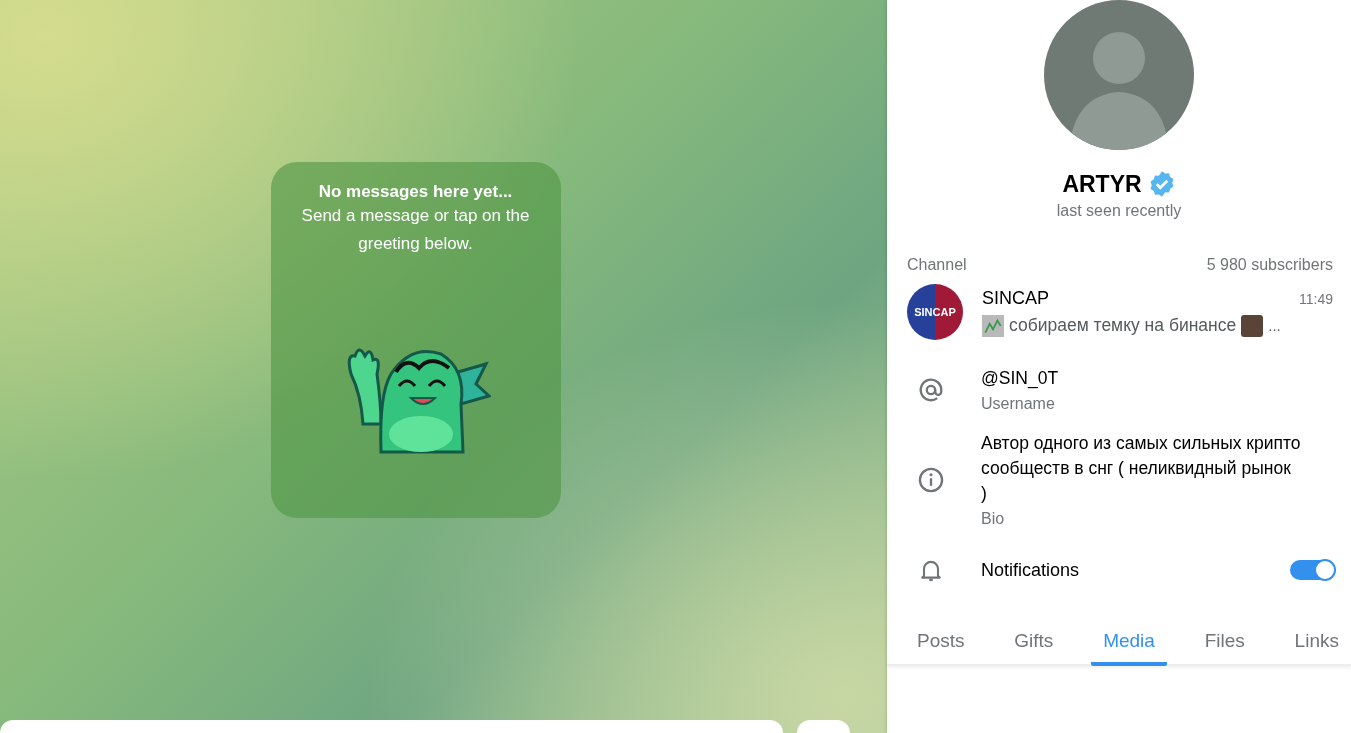  Describe the element at coordinates (1119, 211) in the screenshot. I see `last-seen-status: last seen recently` at that location.